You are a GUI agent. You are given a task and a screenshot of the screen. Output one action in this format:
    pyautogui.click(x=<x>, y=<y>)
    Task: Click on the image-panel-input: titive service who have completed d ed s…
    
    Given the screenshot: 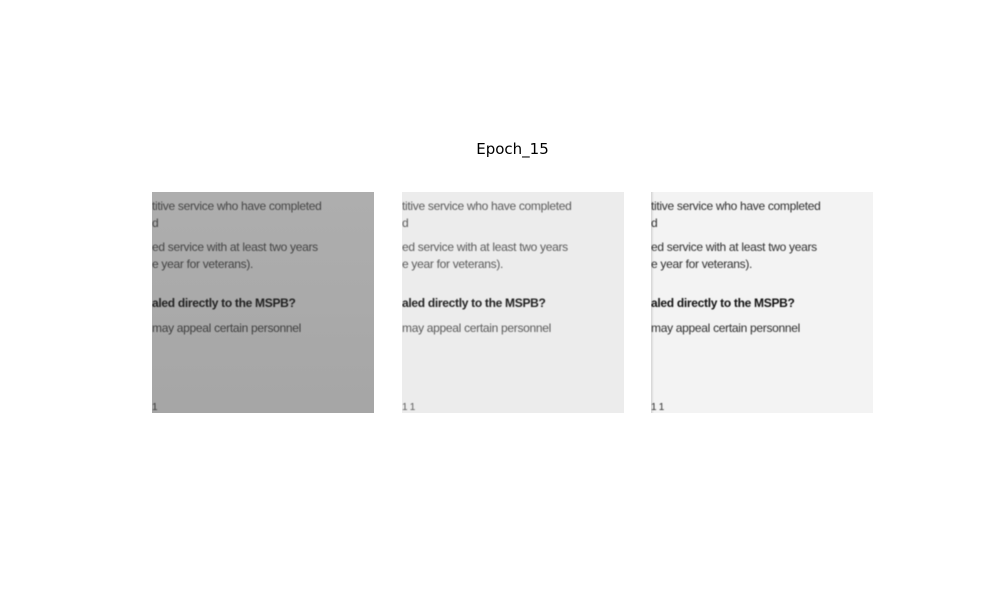 What is the action you would take?
    pyautogui.click(x=263, y=302)
    